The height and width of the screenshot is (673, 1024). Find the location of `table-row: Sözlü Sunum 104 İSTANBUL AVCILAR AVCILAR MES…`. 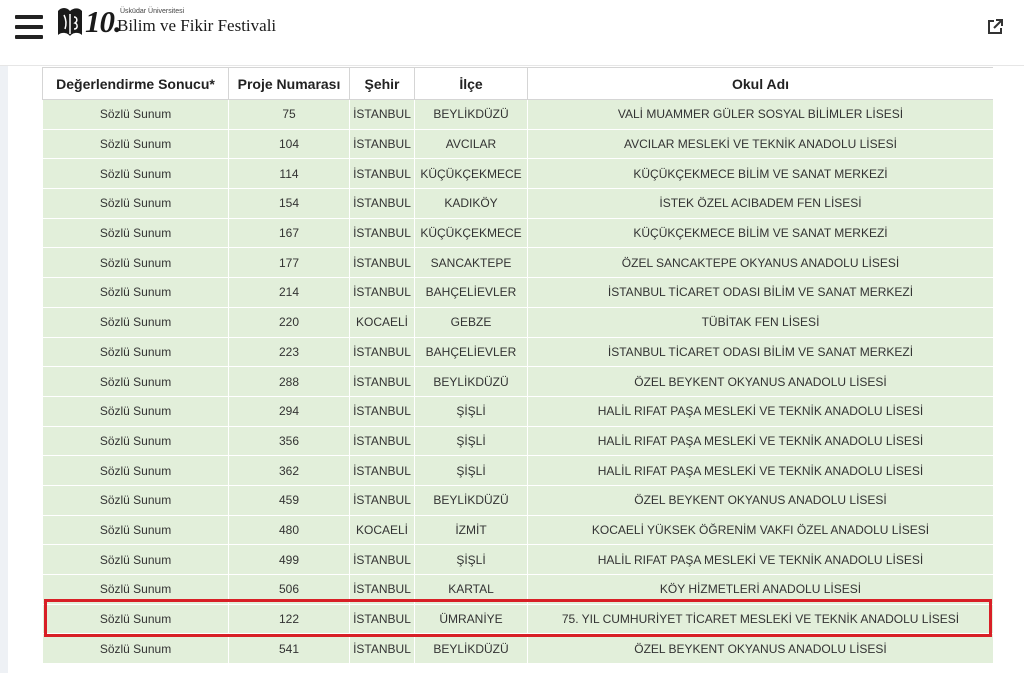

table-row: Sözlü Sunum 104 İSTANBUL AVCILAR AVCILAR MES… is located at coordinates (517, 144).